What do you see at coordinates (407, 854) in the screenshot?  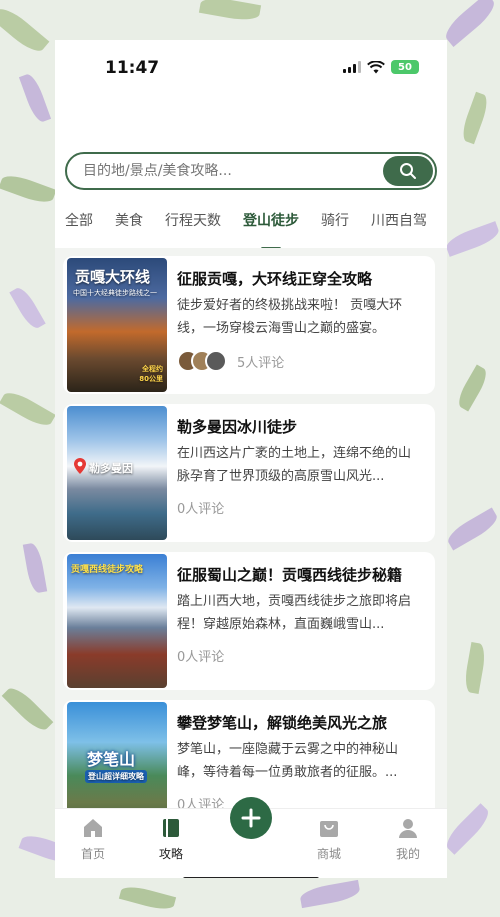 I see `nav-mine-label: 我的` at bounding box center [407, 854].